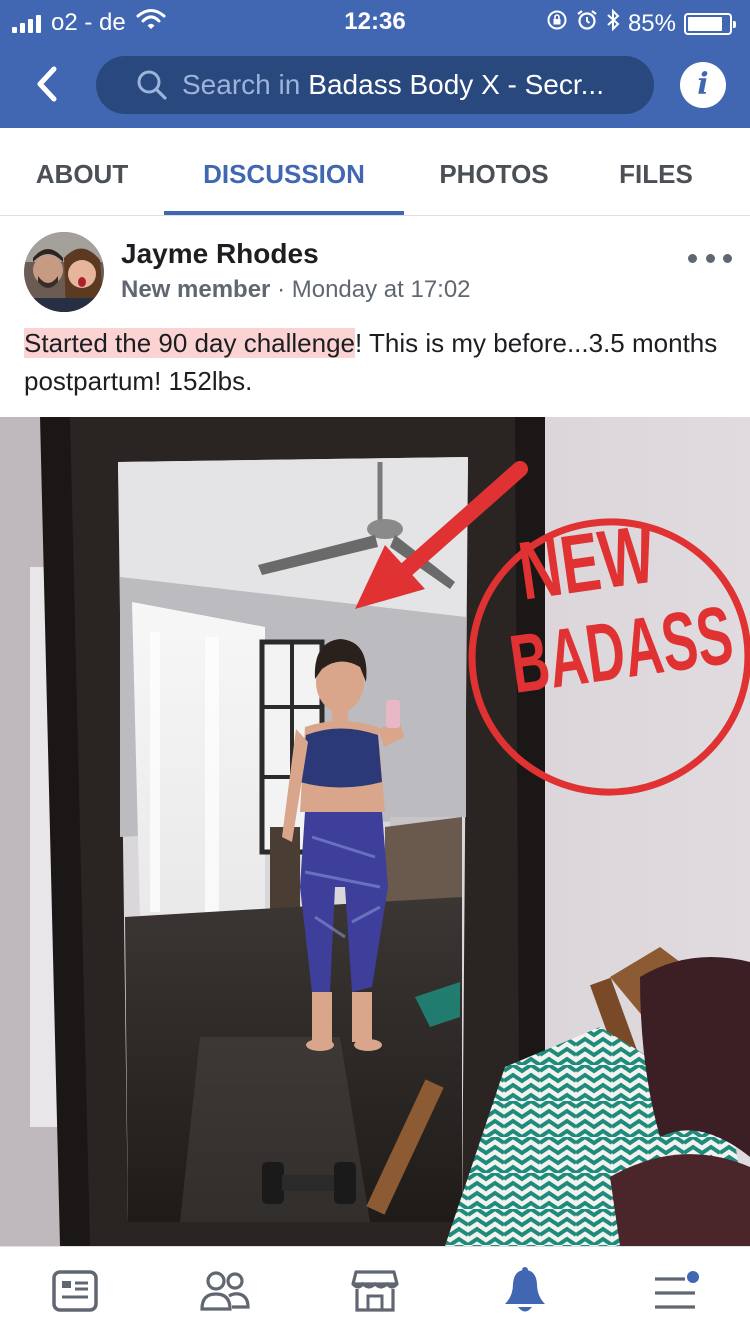 The width and height of the screenshot is (750, 1334). Describe the element at coordinates (64, 272) in the screenshot. I see `author-avatar` at that location.